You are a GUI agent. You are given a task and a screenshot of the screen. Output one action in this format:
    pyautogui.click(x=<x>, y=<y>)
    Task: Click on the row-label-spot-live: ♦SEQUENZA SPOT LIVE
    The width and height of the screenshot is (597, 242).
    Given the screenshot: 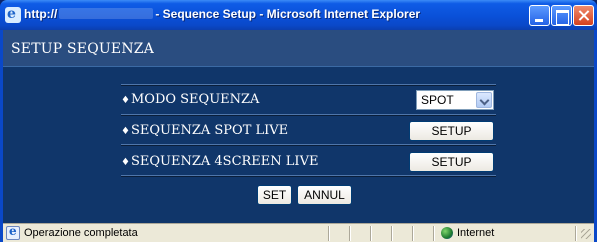 What is the action you would take?
    pyautogui.click(x=205, y=130)
    